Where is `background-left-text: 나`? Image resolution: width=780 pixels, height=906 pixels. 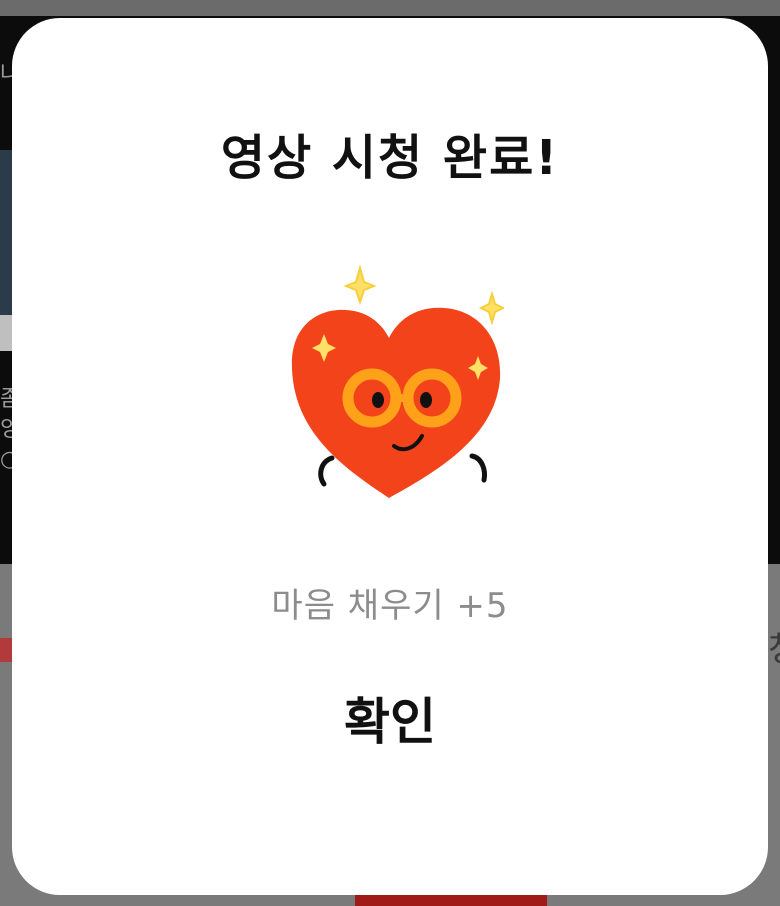
background-left-text: 나 is located at coordinates (6, 74).